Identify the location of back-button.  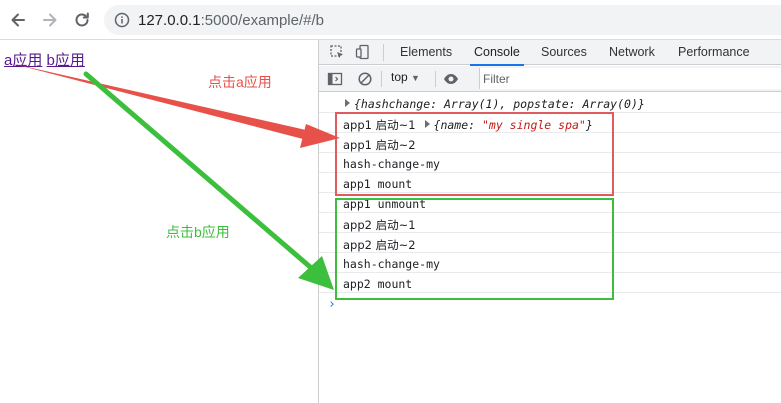
(18, 20).